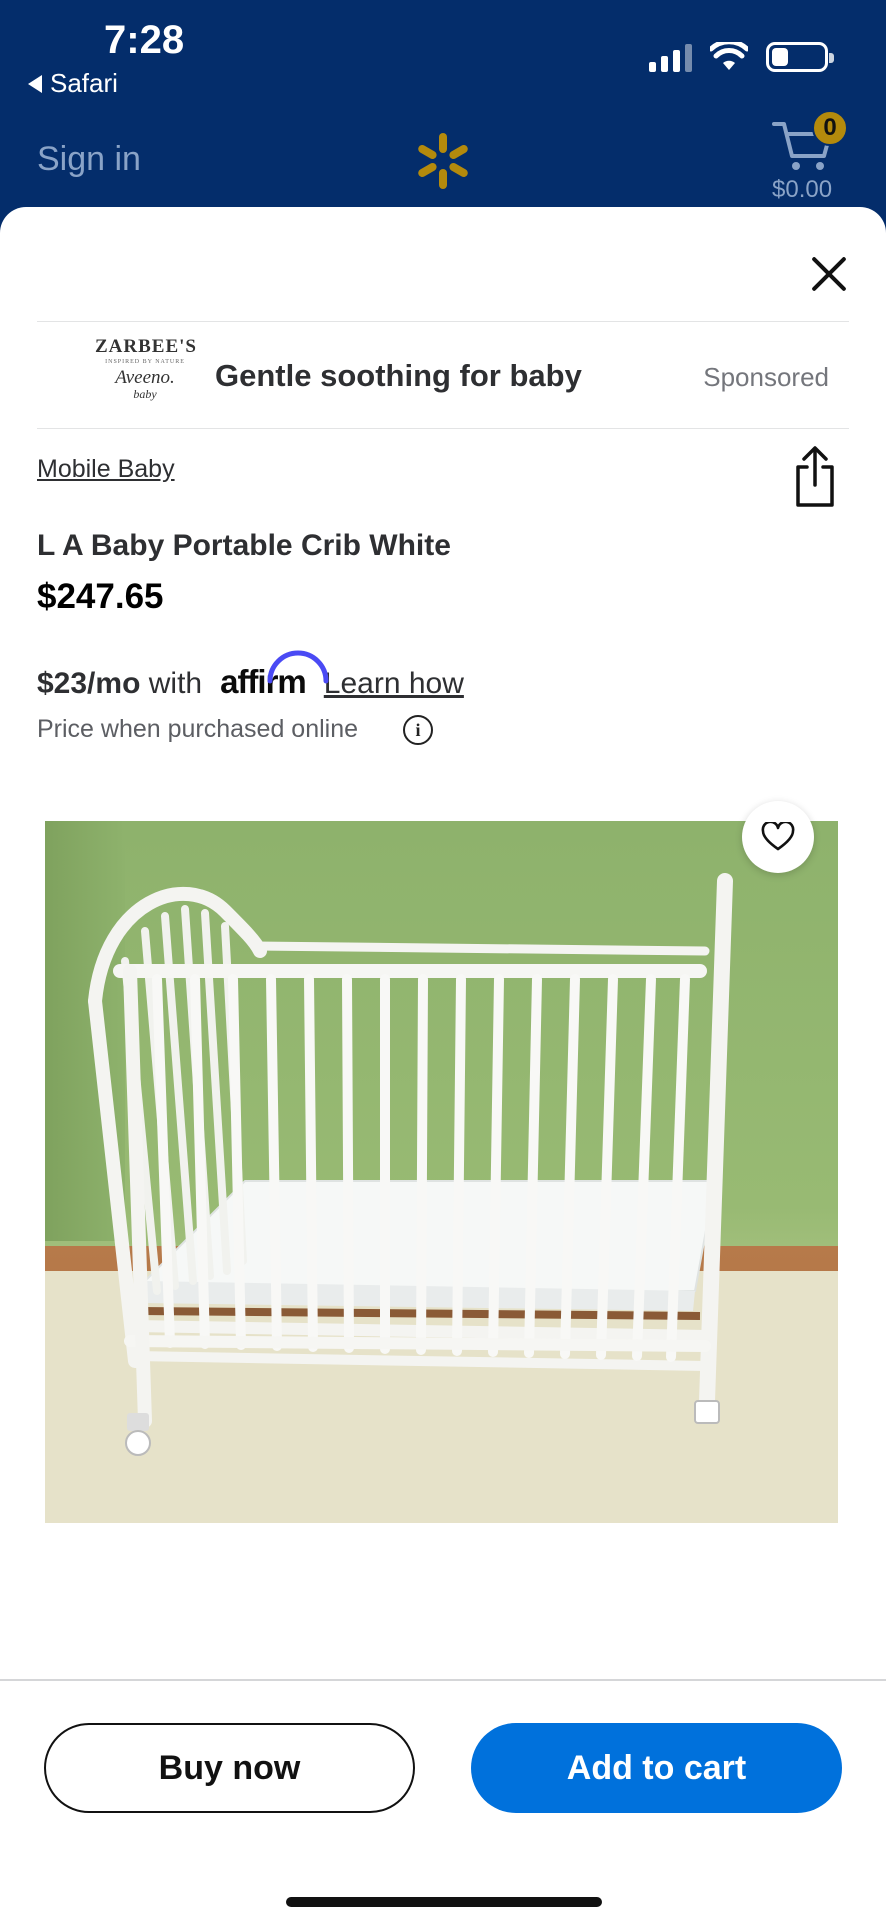  Describe the element at coordinates (120, 683) in the screenshot. I see `monthly-payment: $23/mo with` at that location.